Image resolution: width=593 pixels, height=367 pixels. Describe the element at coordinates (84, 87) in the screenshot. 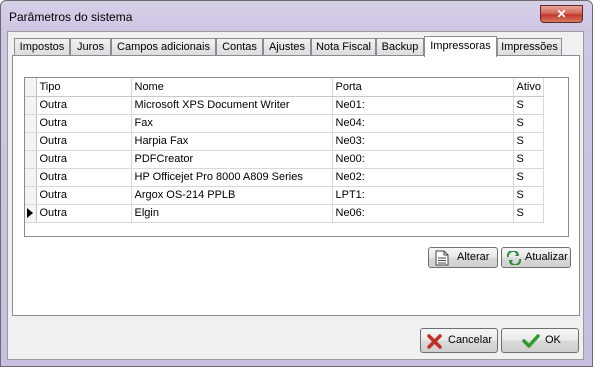

I see `column-header-tipo: Tipo` at that location.